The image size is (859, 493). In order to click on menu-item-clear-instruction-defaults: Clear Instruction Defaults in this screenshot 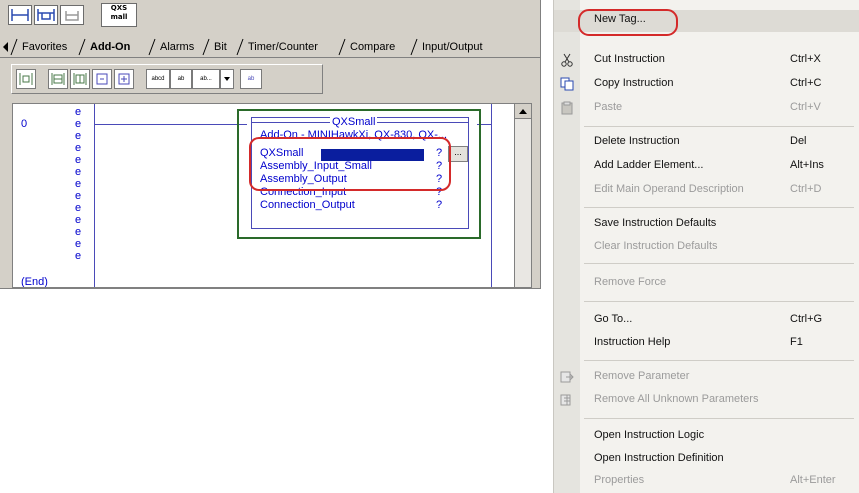, I will do `click(706, 248)`.